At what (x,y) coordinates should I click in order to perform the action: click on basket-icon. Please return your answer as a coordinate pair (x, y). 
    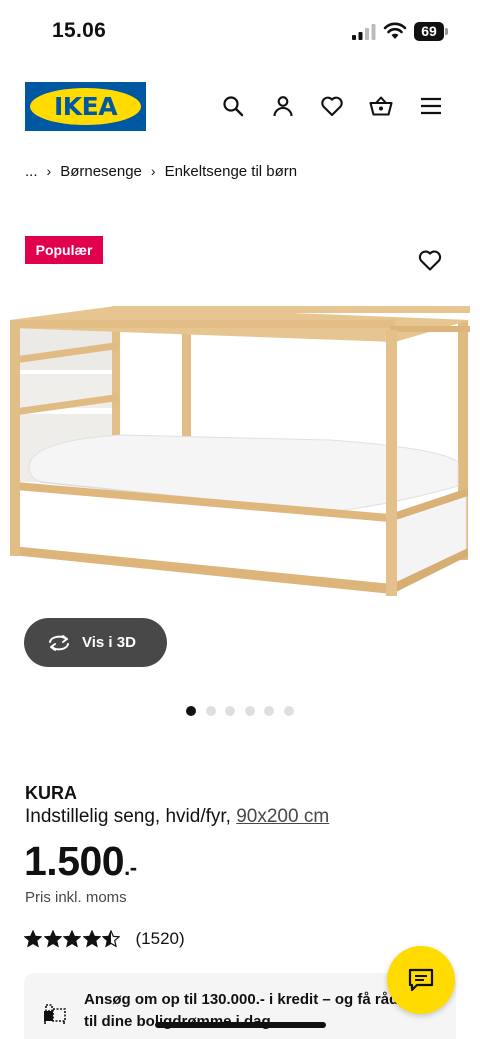
    Looking at the image, I should click on (381, 106).